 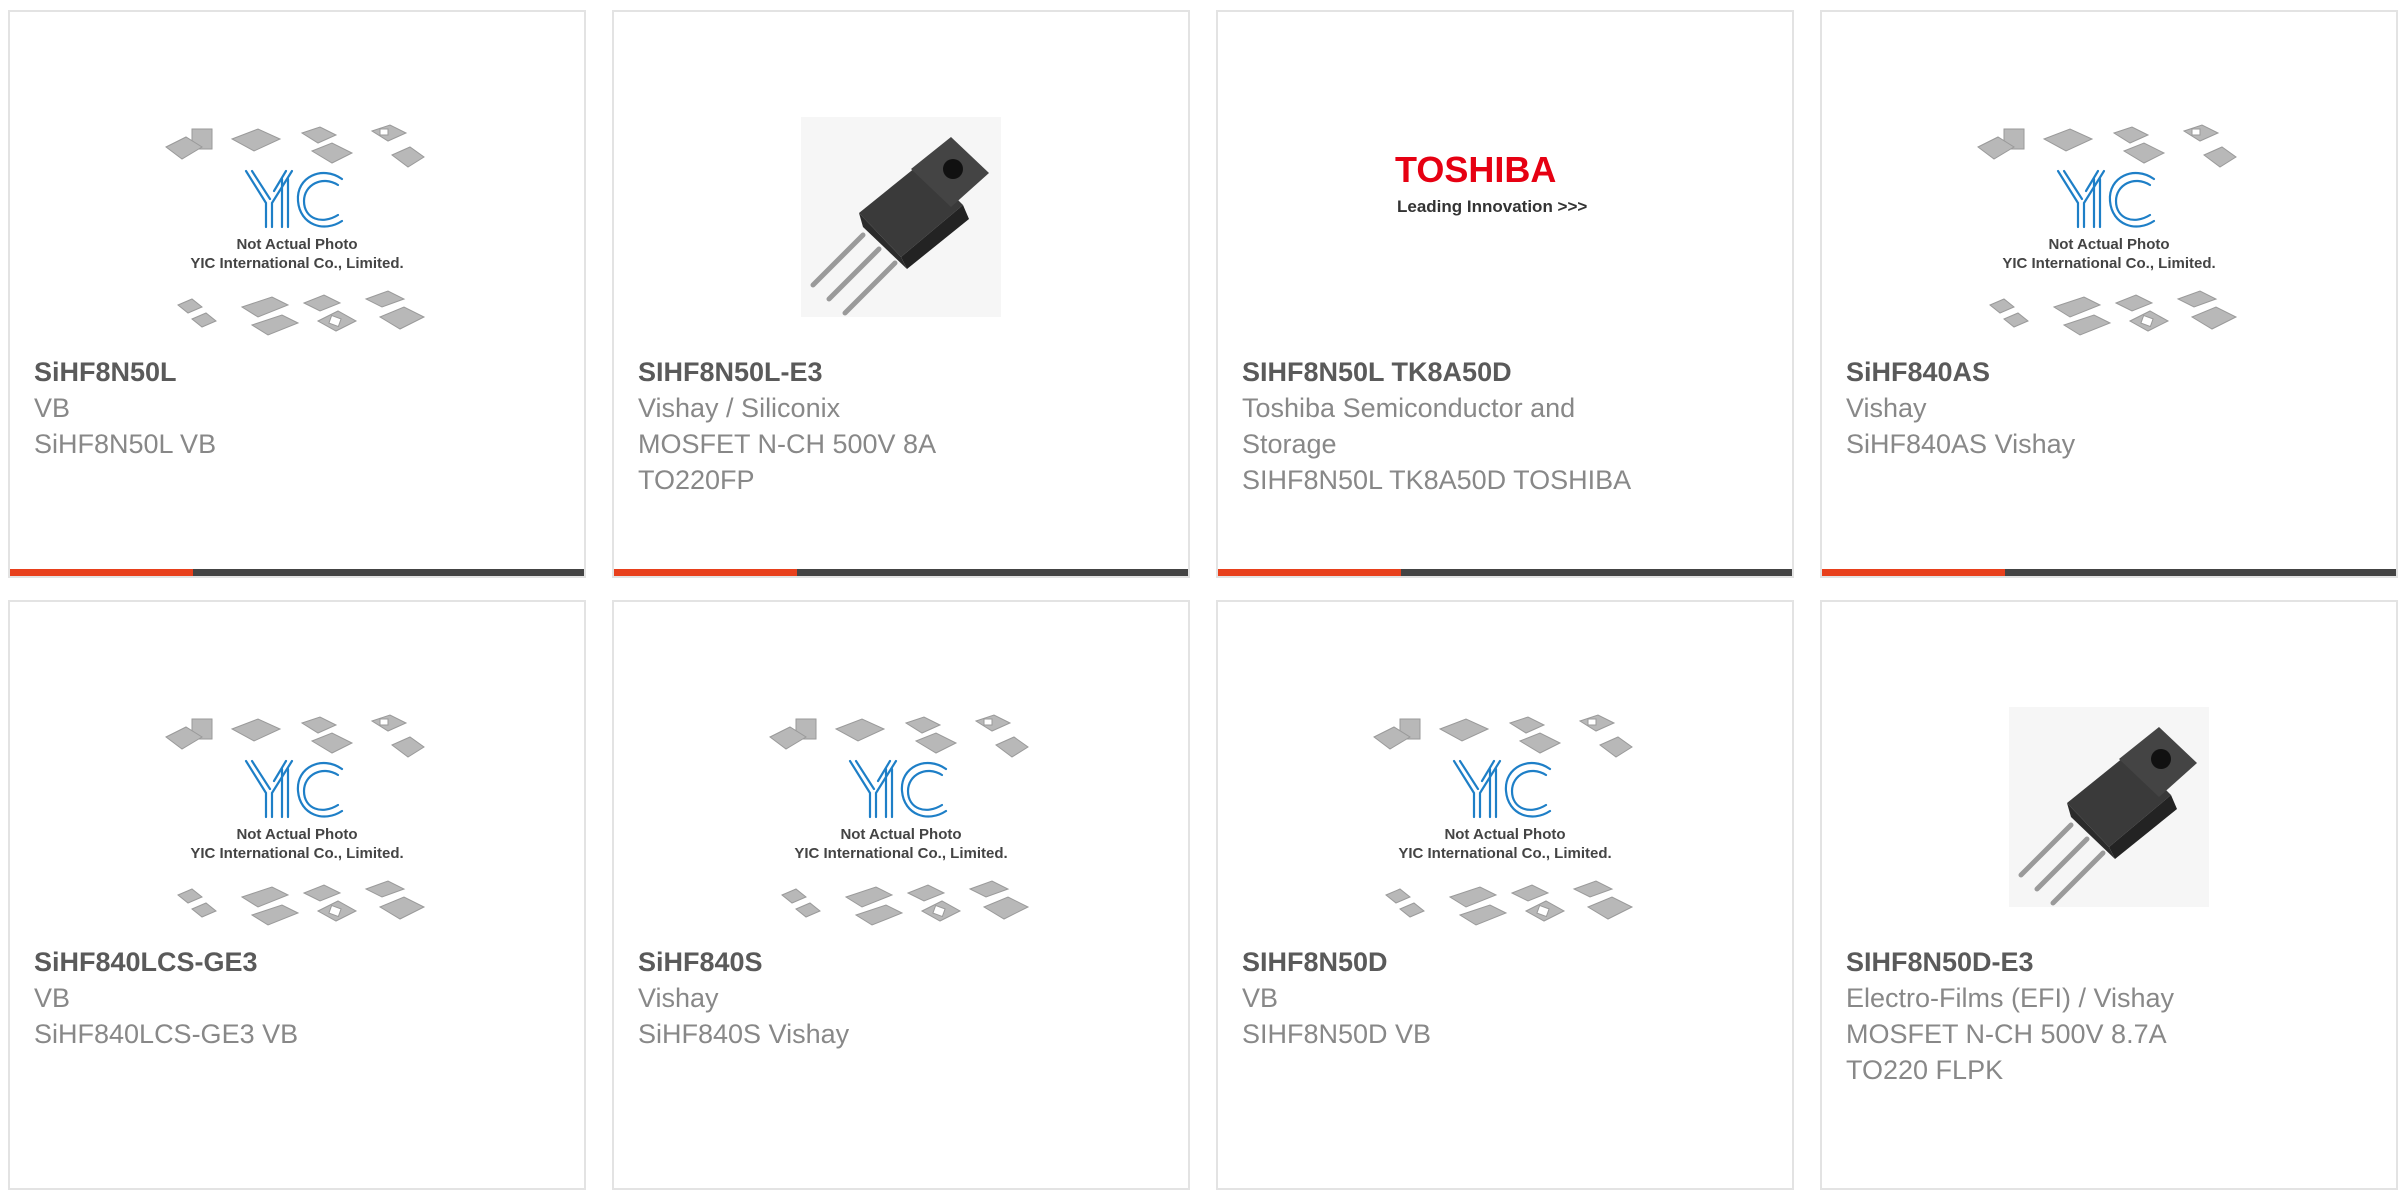 I want to click on product-description: SiHF840S Vishay, so click(x=744, y=1034).